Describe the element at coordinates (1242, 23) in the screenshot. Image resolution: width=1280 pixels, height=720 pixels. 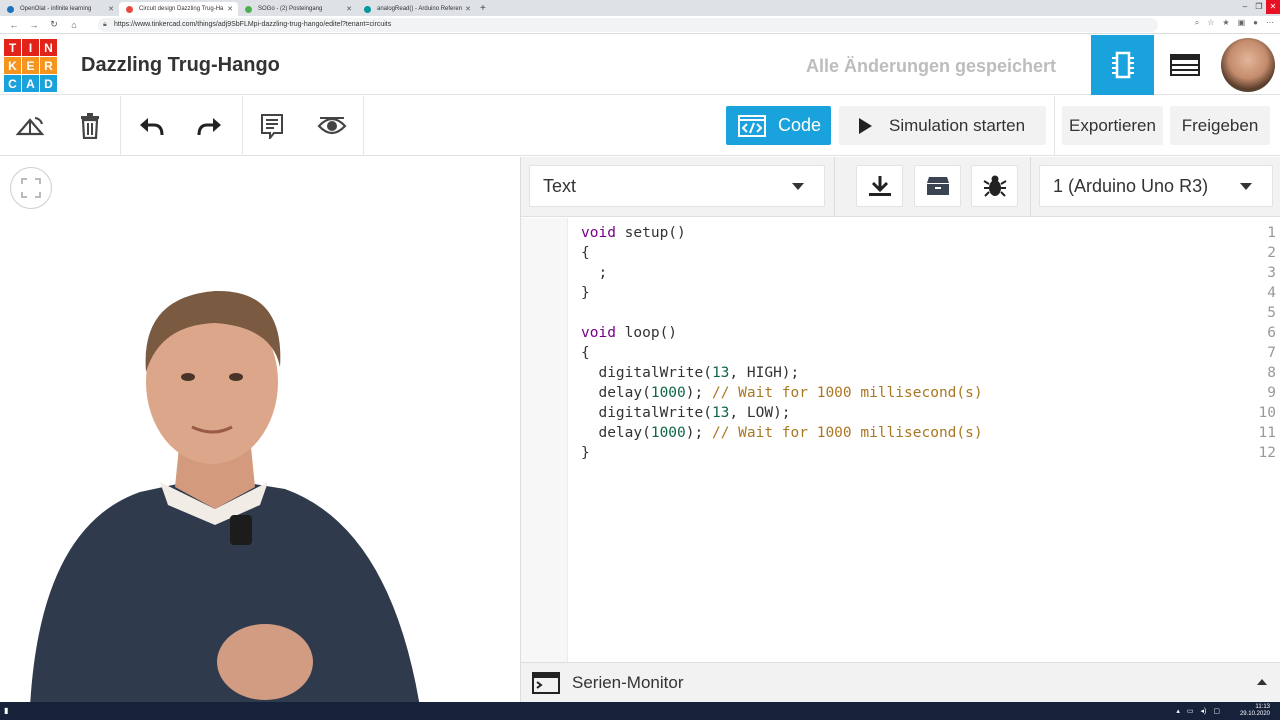
I see `collections-icon: ▣` at that location.